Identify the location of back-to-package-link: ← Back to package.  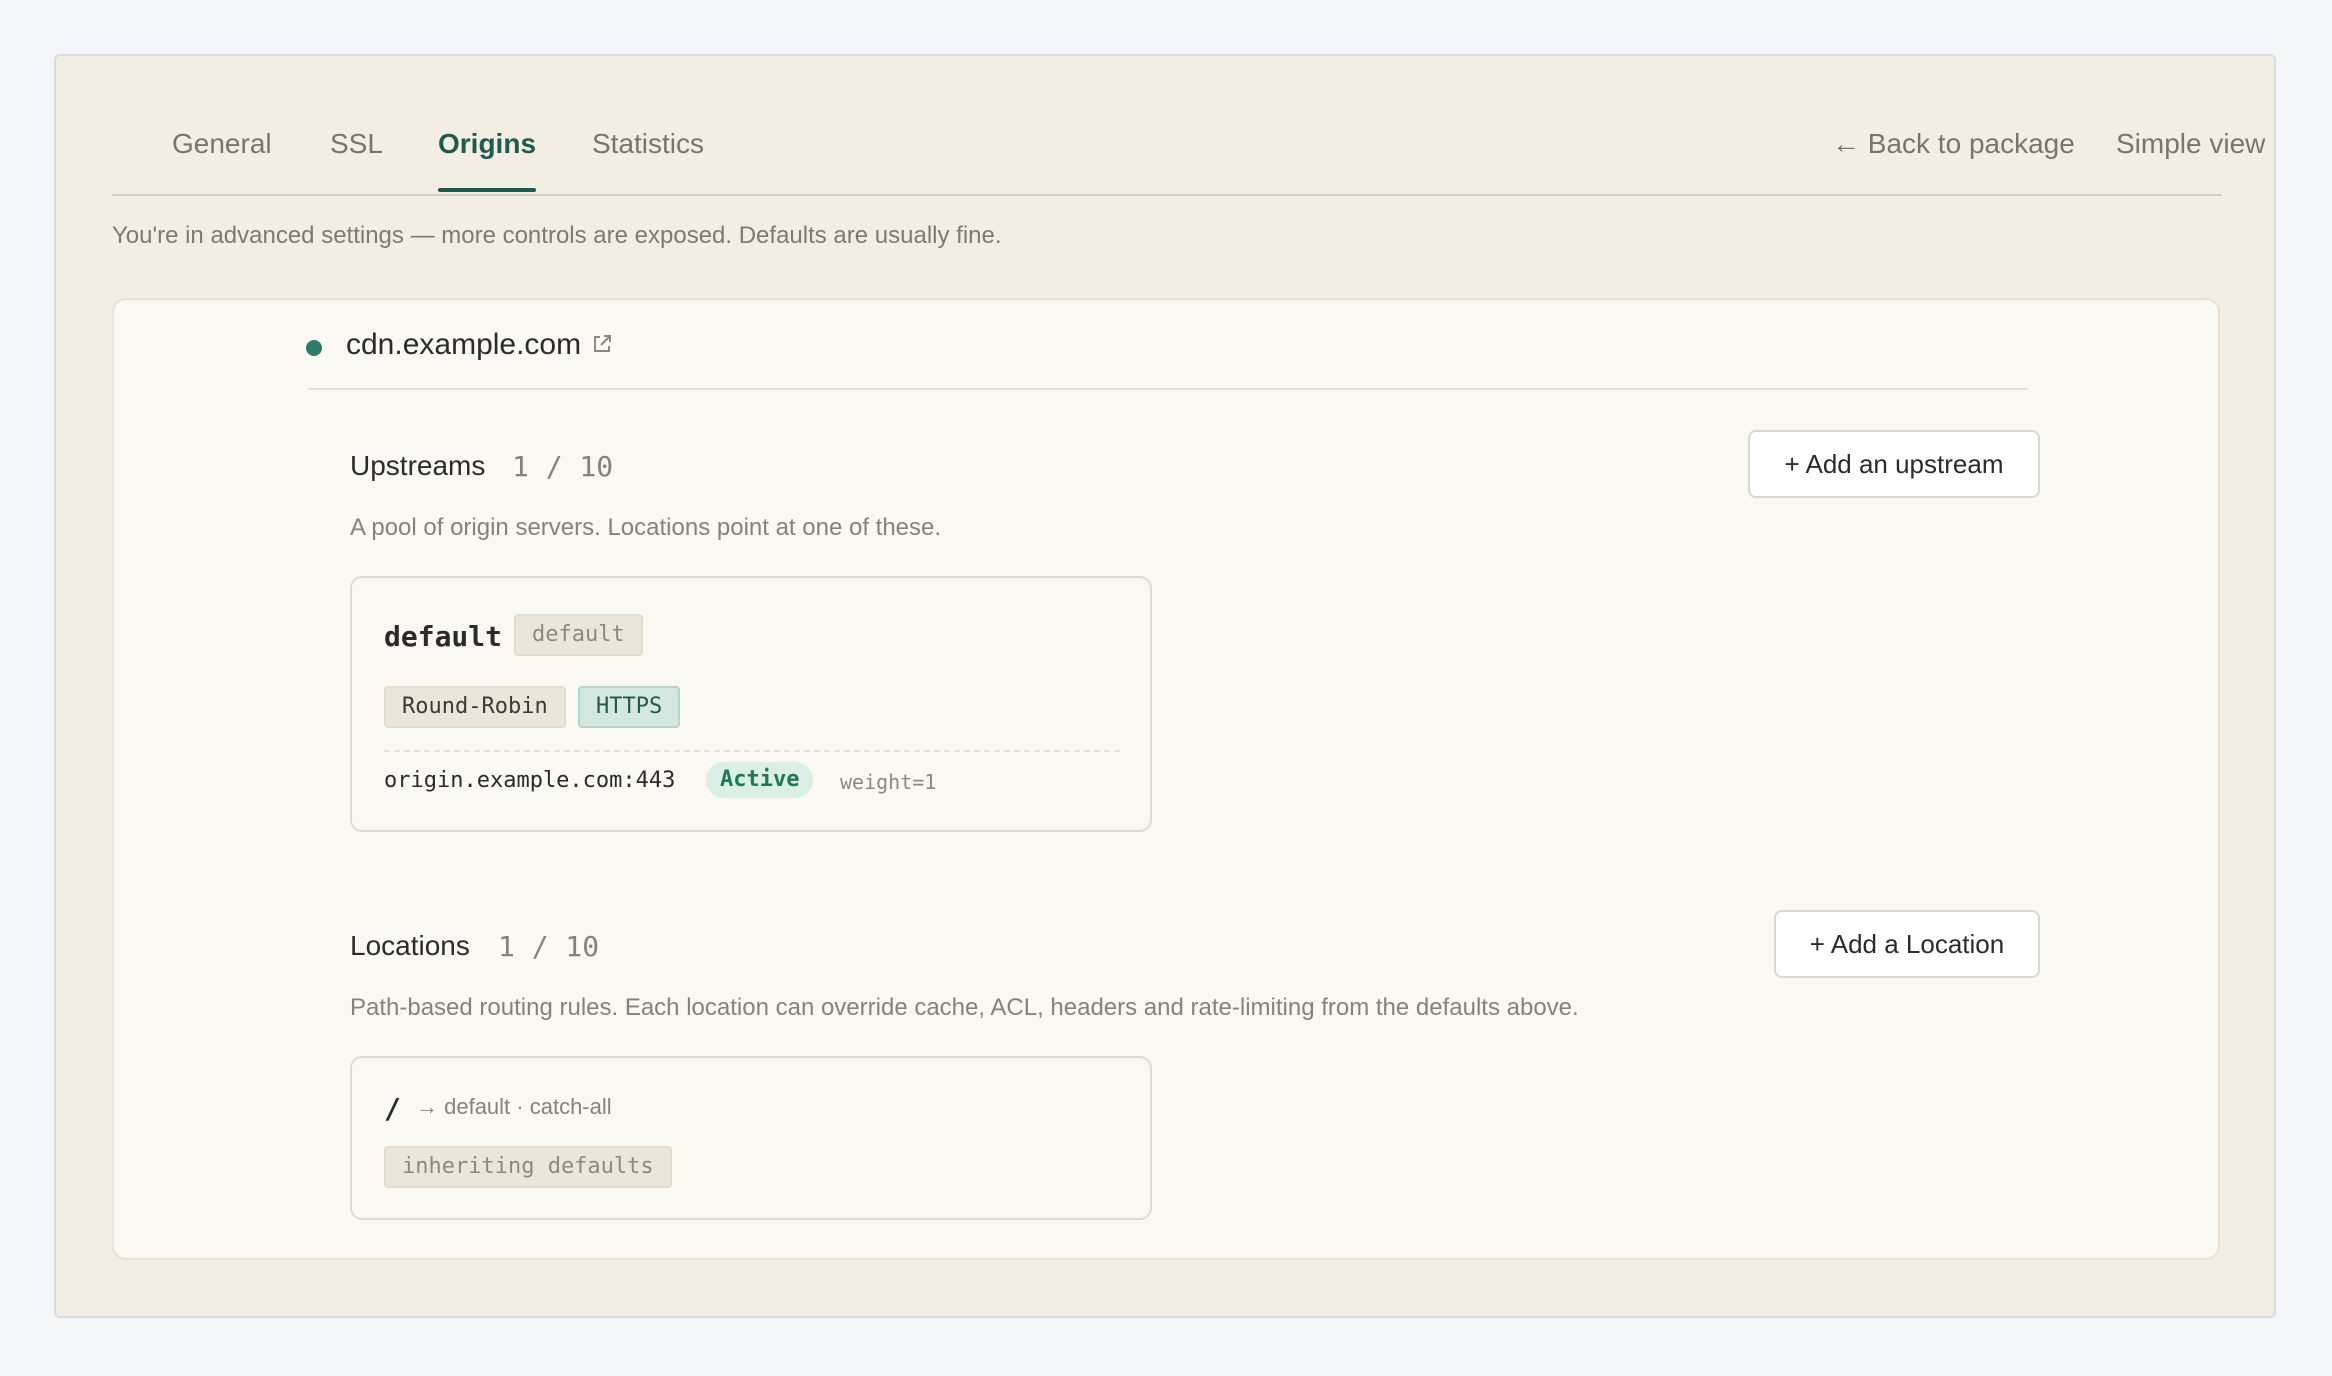
(1953, 144).